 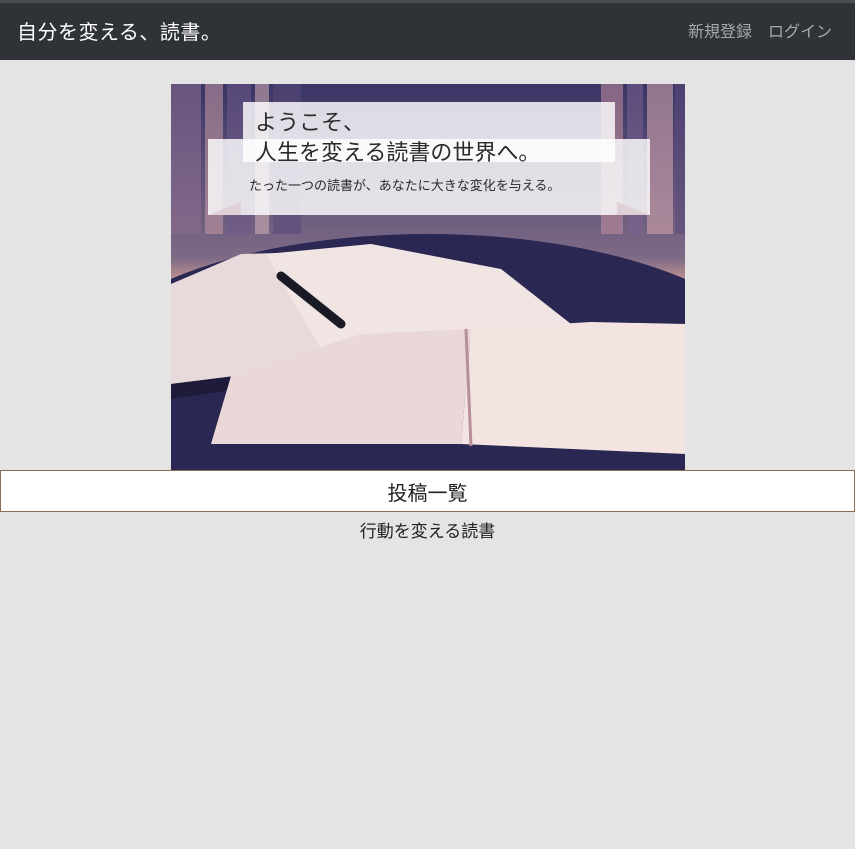 I want to click on nav-links: 新規登録 ログイン, so click(x=760, y=32).